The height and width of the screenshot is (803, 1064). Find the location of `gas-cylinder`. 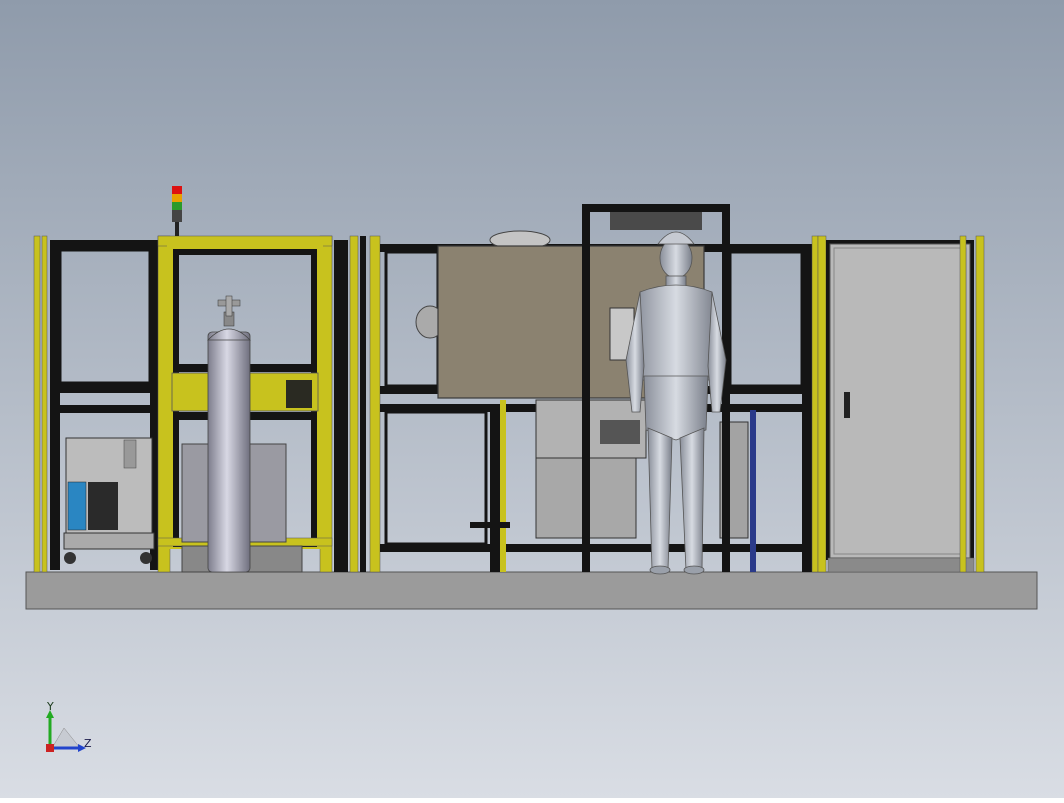

gas-cylinder is located at coordinates (229, 434).